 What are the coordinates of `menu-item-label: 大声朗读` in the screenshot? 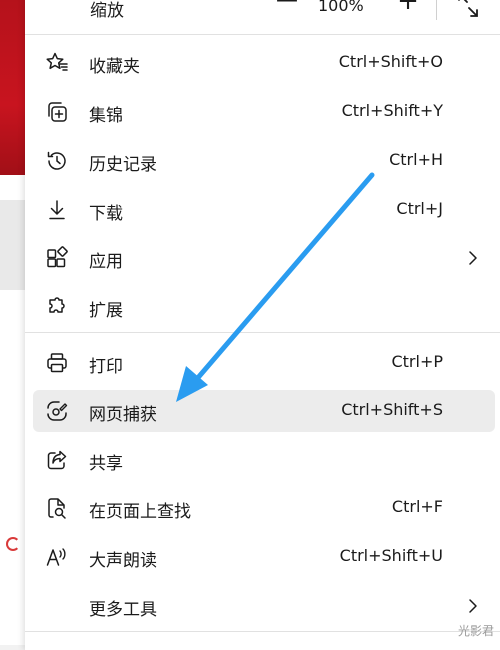 It's located at (123, 561).